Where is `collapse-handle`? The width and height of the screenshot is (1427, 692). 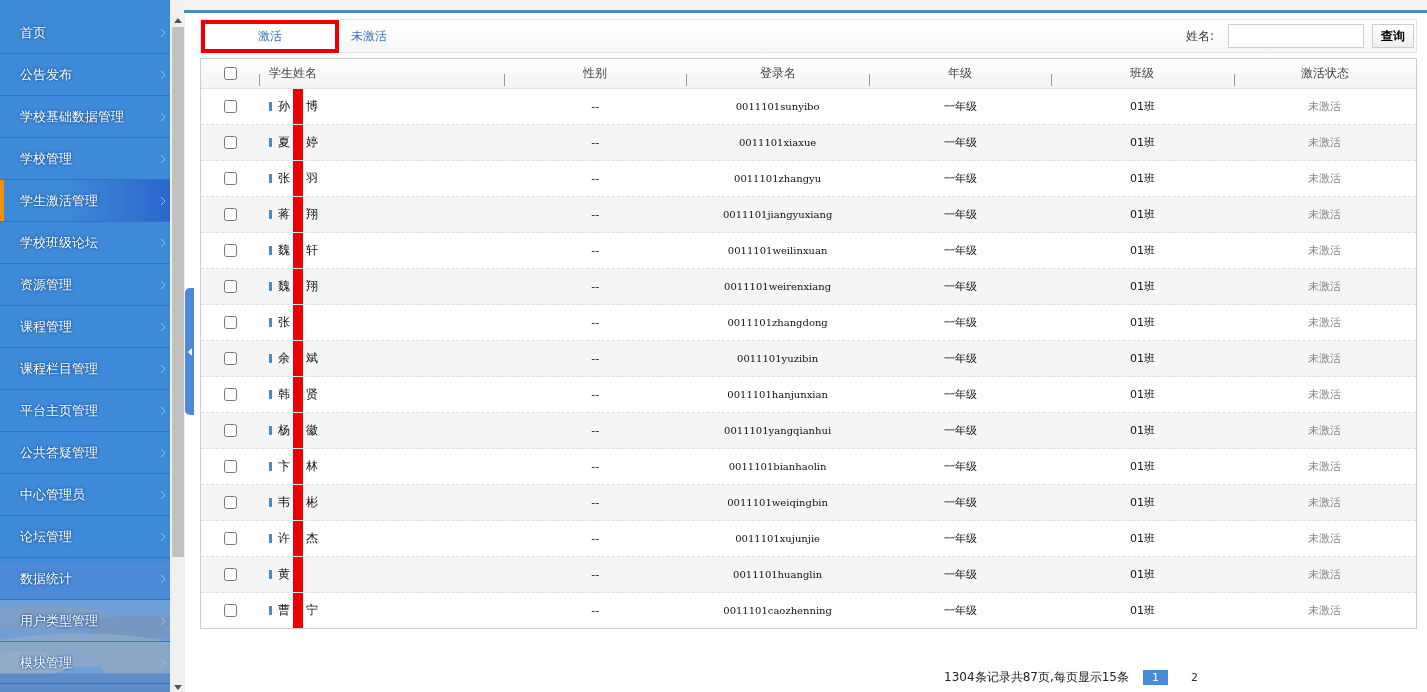
collapse-handle is located at coordinates (189, 351).